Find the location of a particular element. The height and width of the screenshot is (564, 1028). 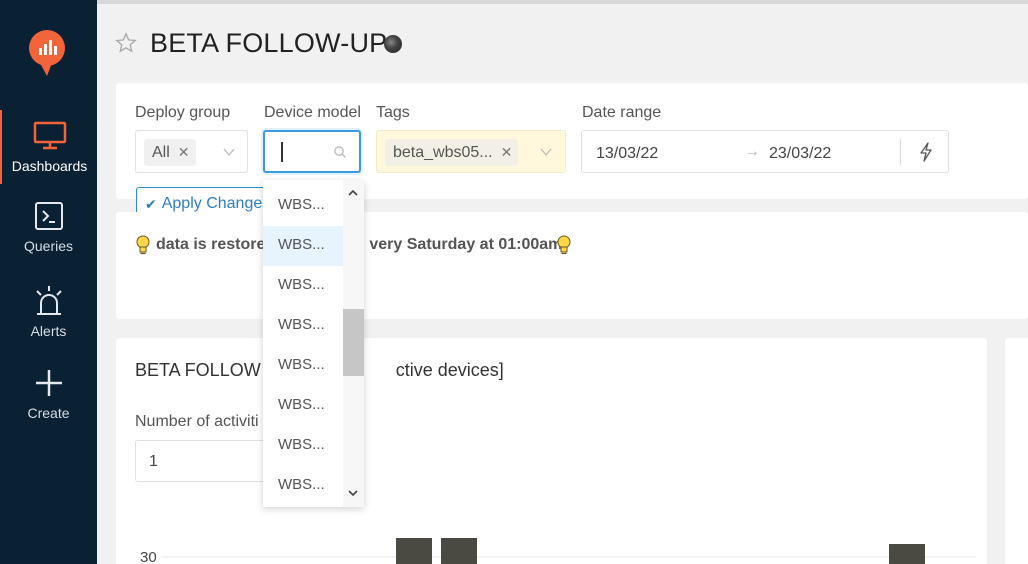

date-range-picker: 13/03/22 → 23/03/22 is located at coordinates (765, 151).